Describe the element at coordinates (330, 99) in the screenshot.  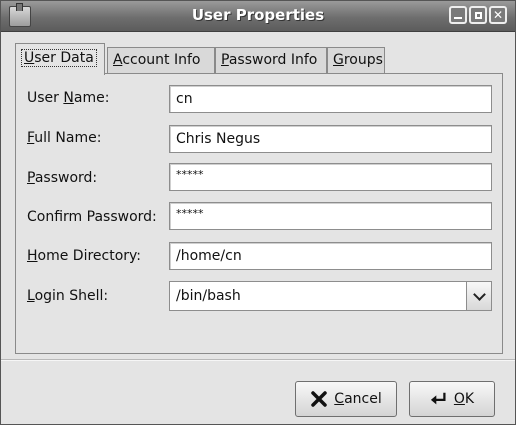
I see `user-name-field: cn` at that location.